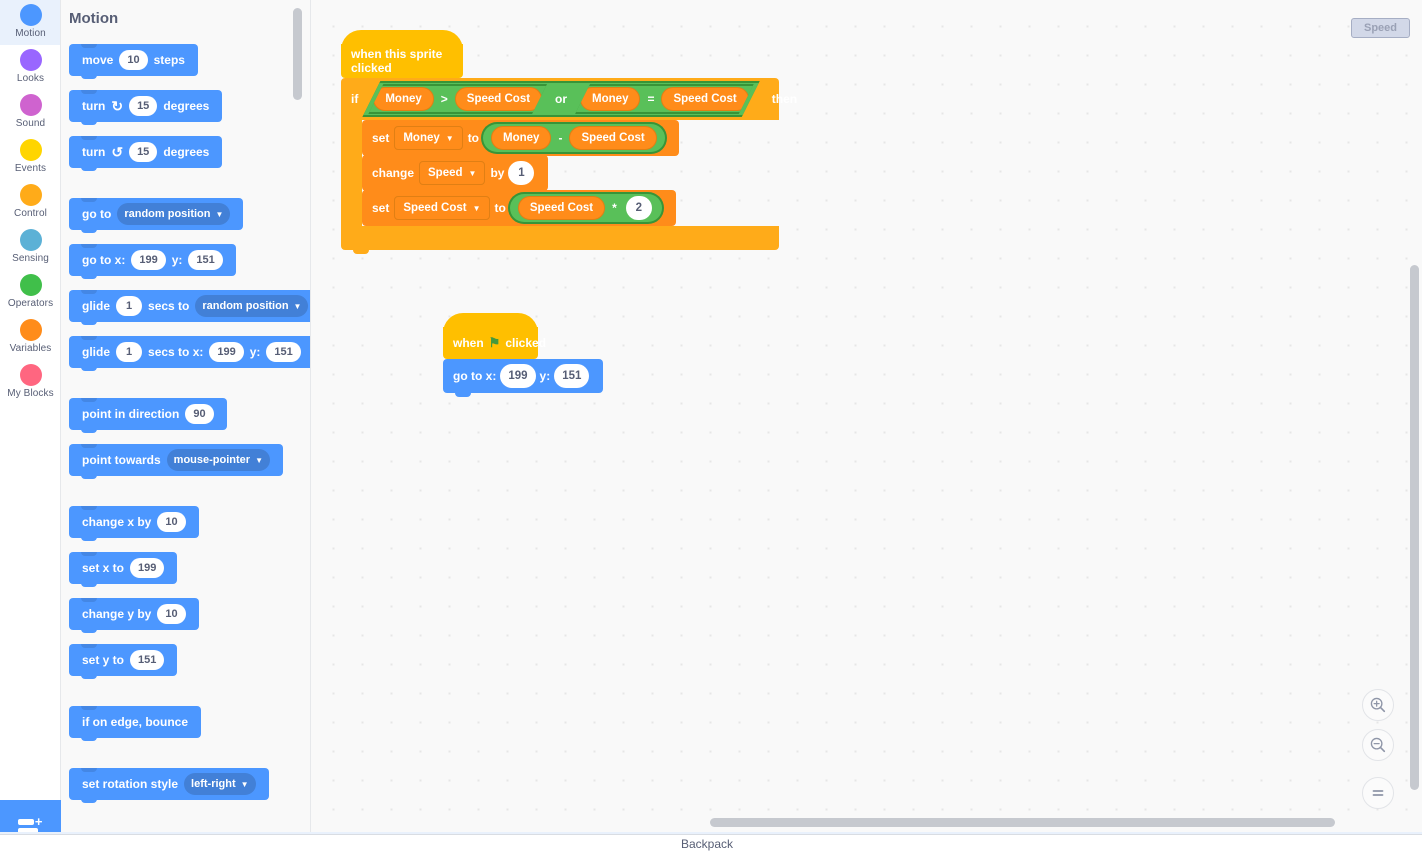  I want to click on category-variables: Variables, so click(30, 337).